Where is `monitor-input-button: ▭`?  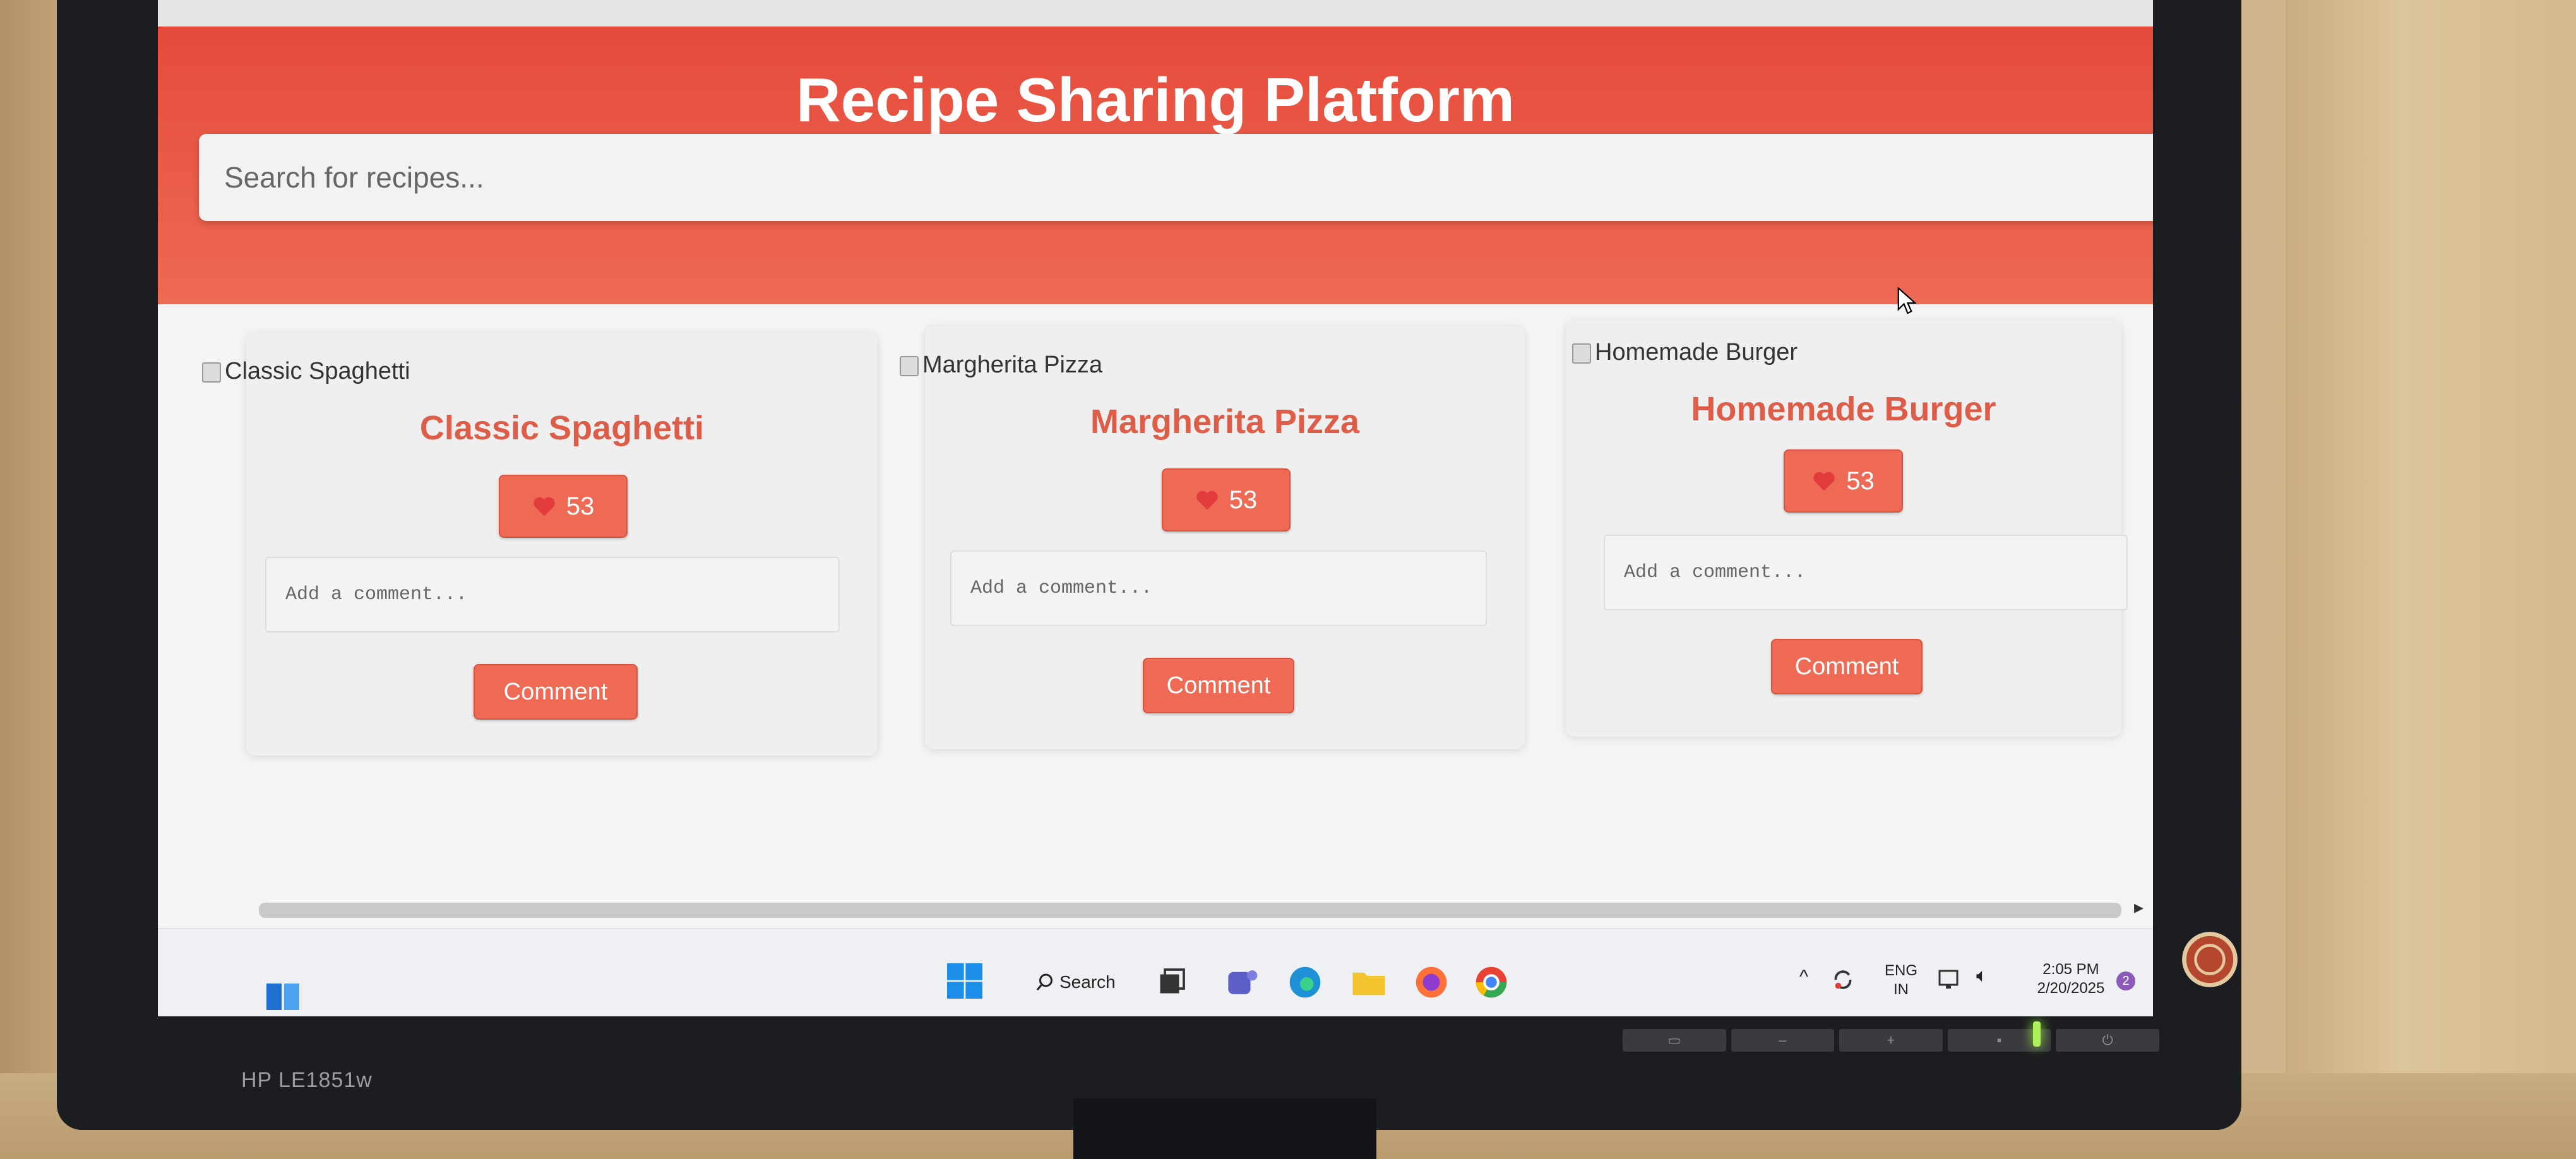
monitor-input-button: ▭ is located at coordinates (1674, 1040).